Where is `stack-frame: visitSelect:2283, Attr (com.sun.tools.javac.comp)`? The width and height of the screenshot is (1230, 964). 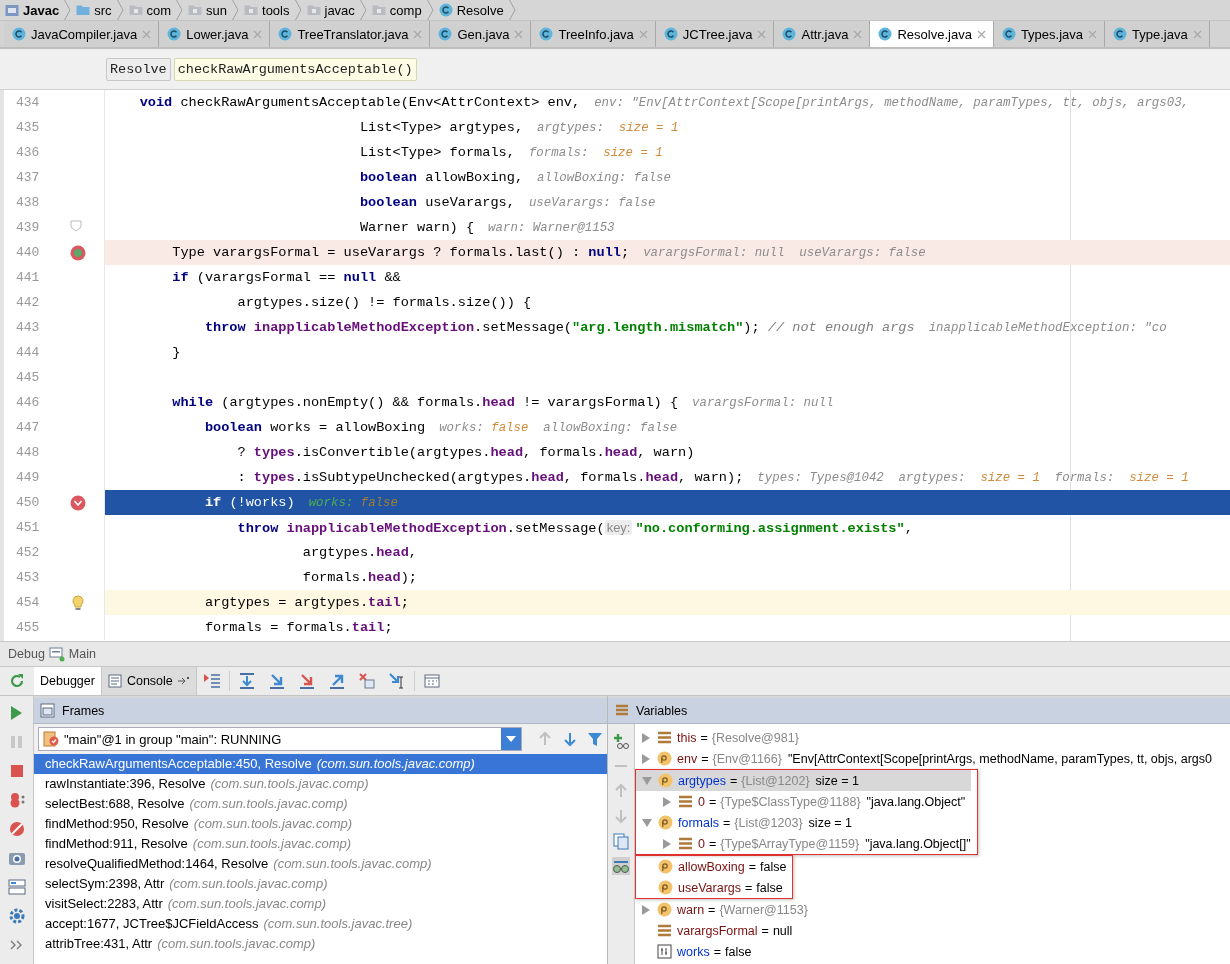 stack-frame: visitSelect:2283, Attr (com.sun.tools.javac.comp) is located at coordinates (320, 904).